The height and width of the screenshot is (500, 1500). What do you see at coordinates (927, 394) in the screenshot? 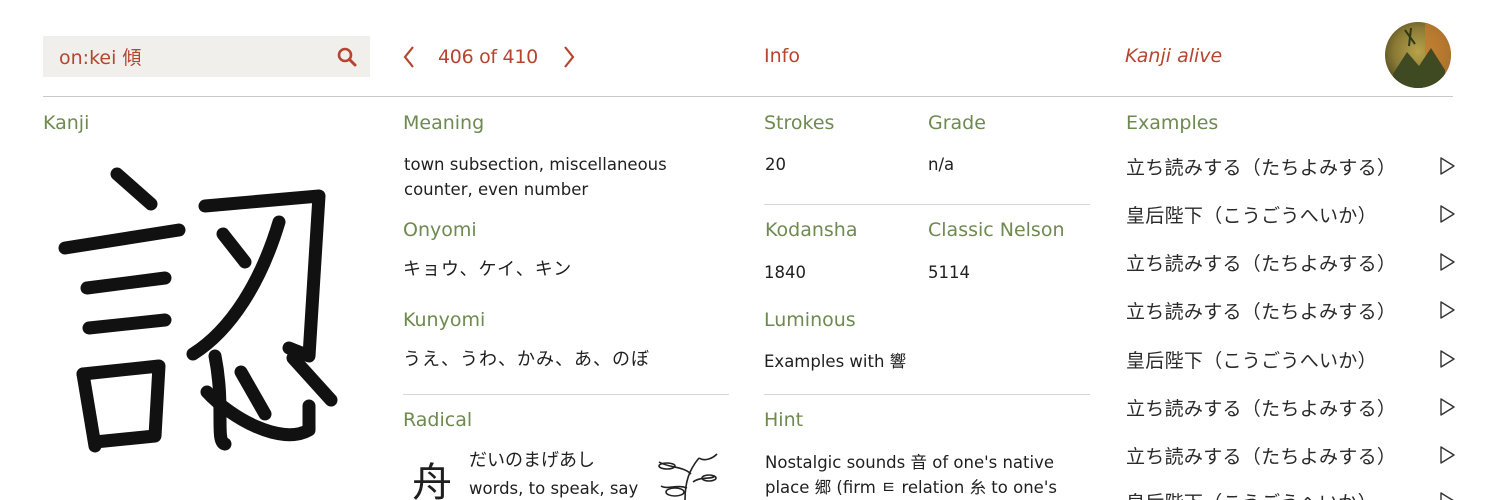
I see `luminous-divider` at bounding box center [927, 394].